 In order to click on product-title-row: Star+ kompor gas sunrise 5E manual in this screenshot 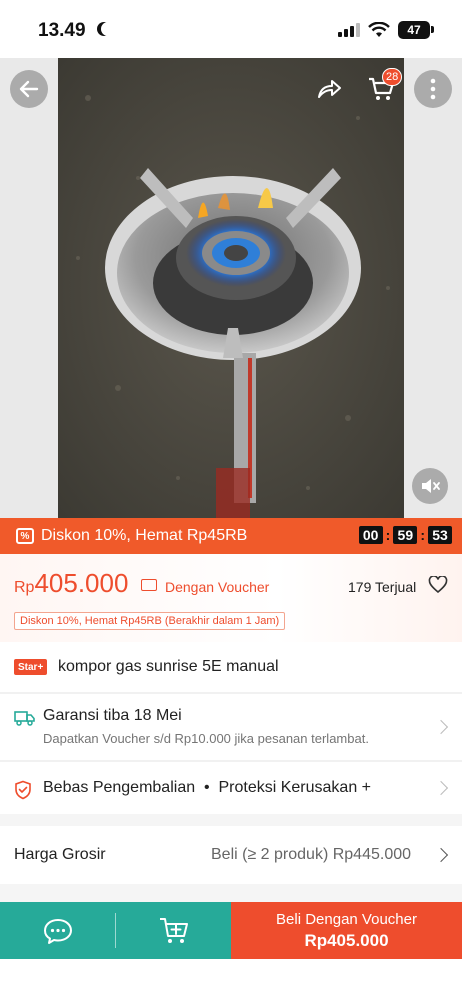, I will do `click(231, 667)`.